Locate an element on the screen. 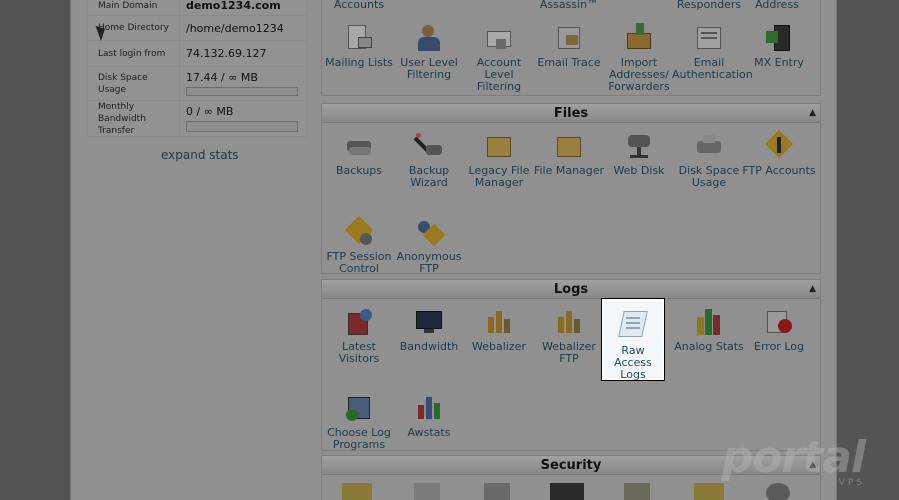  panel-title: Security is located at coordinates (571, 465).